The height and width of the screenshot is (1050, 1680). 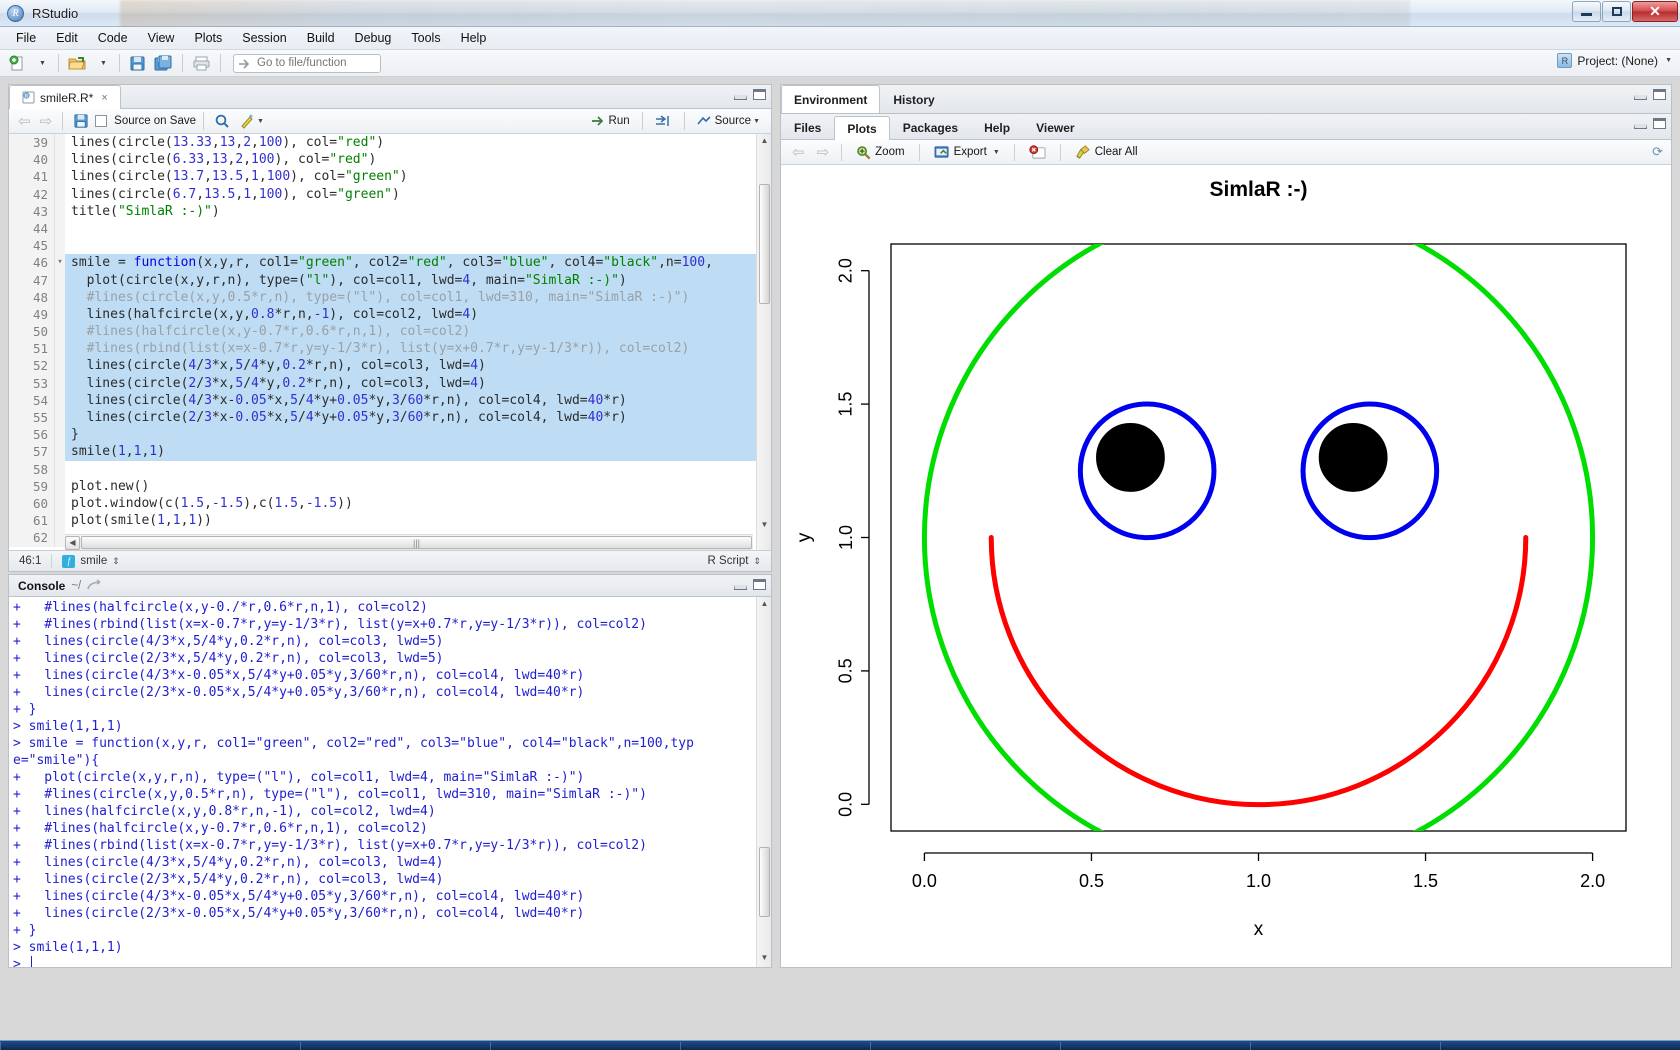 I want to click on menu-plots: Plots, so click(x=208, y=38).